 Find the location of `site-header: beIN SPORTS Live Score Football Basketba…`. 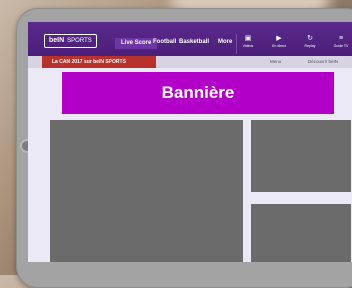

site-header: beIN SPORTS Live Score Football Basketba… is located at coordinates (190, 39).